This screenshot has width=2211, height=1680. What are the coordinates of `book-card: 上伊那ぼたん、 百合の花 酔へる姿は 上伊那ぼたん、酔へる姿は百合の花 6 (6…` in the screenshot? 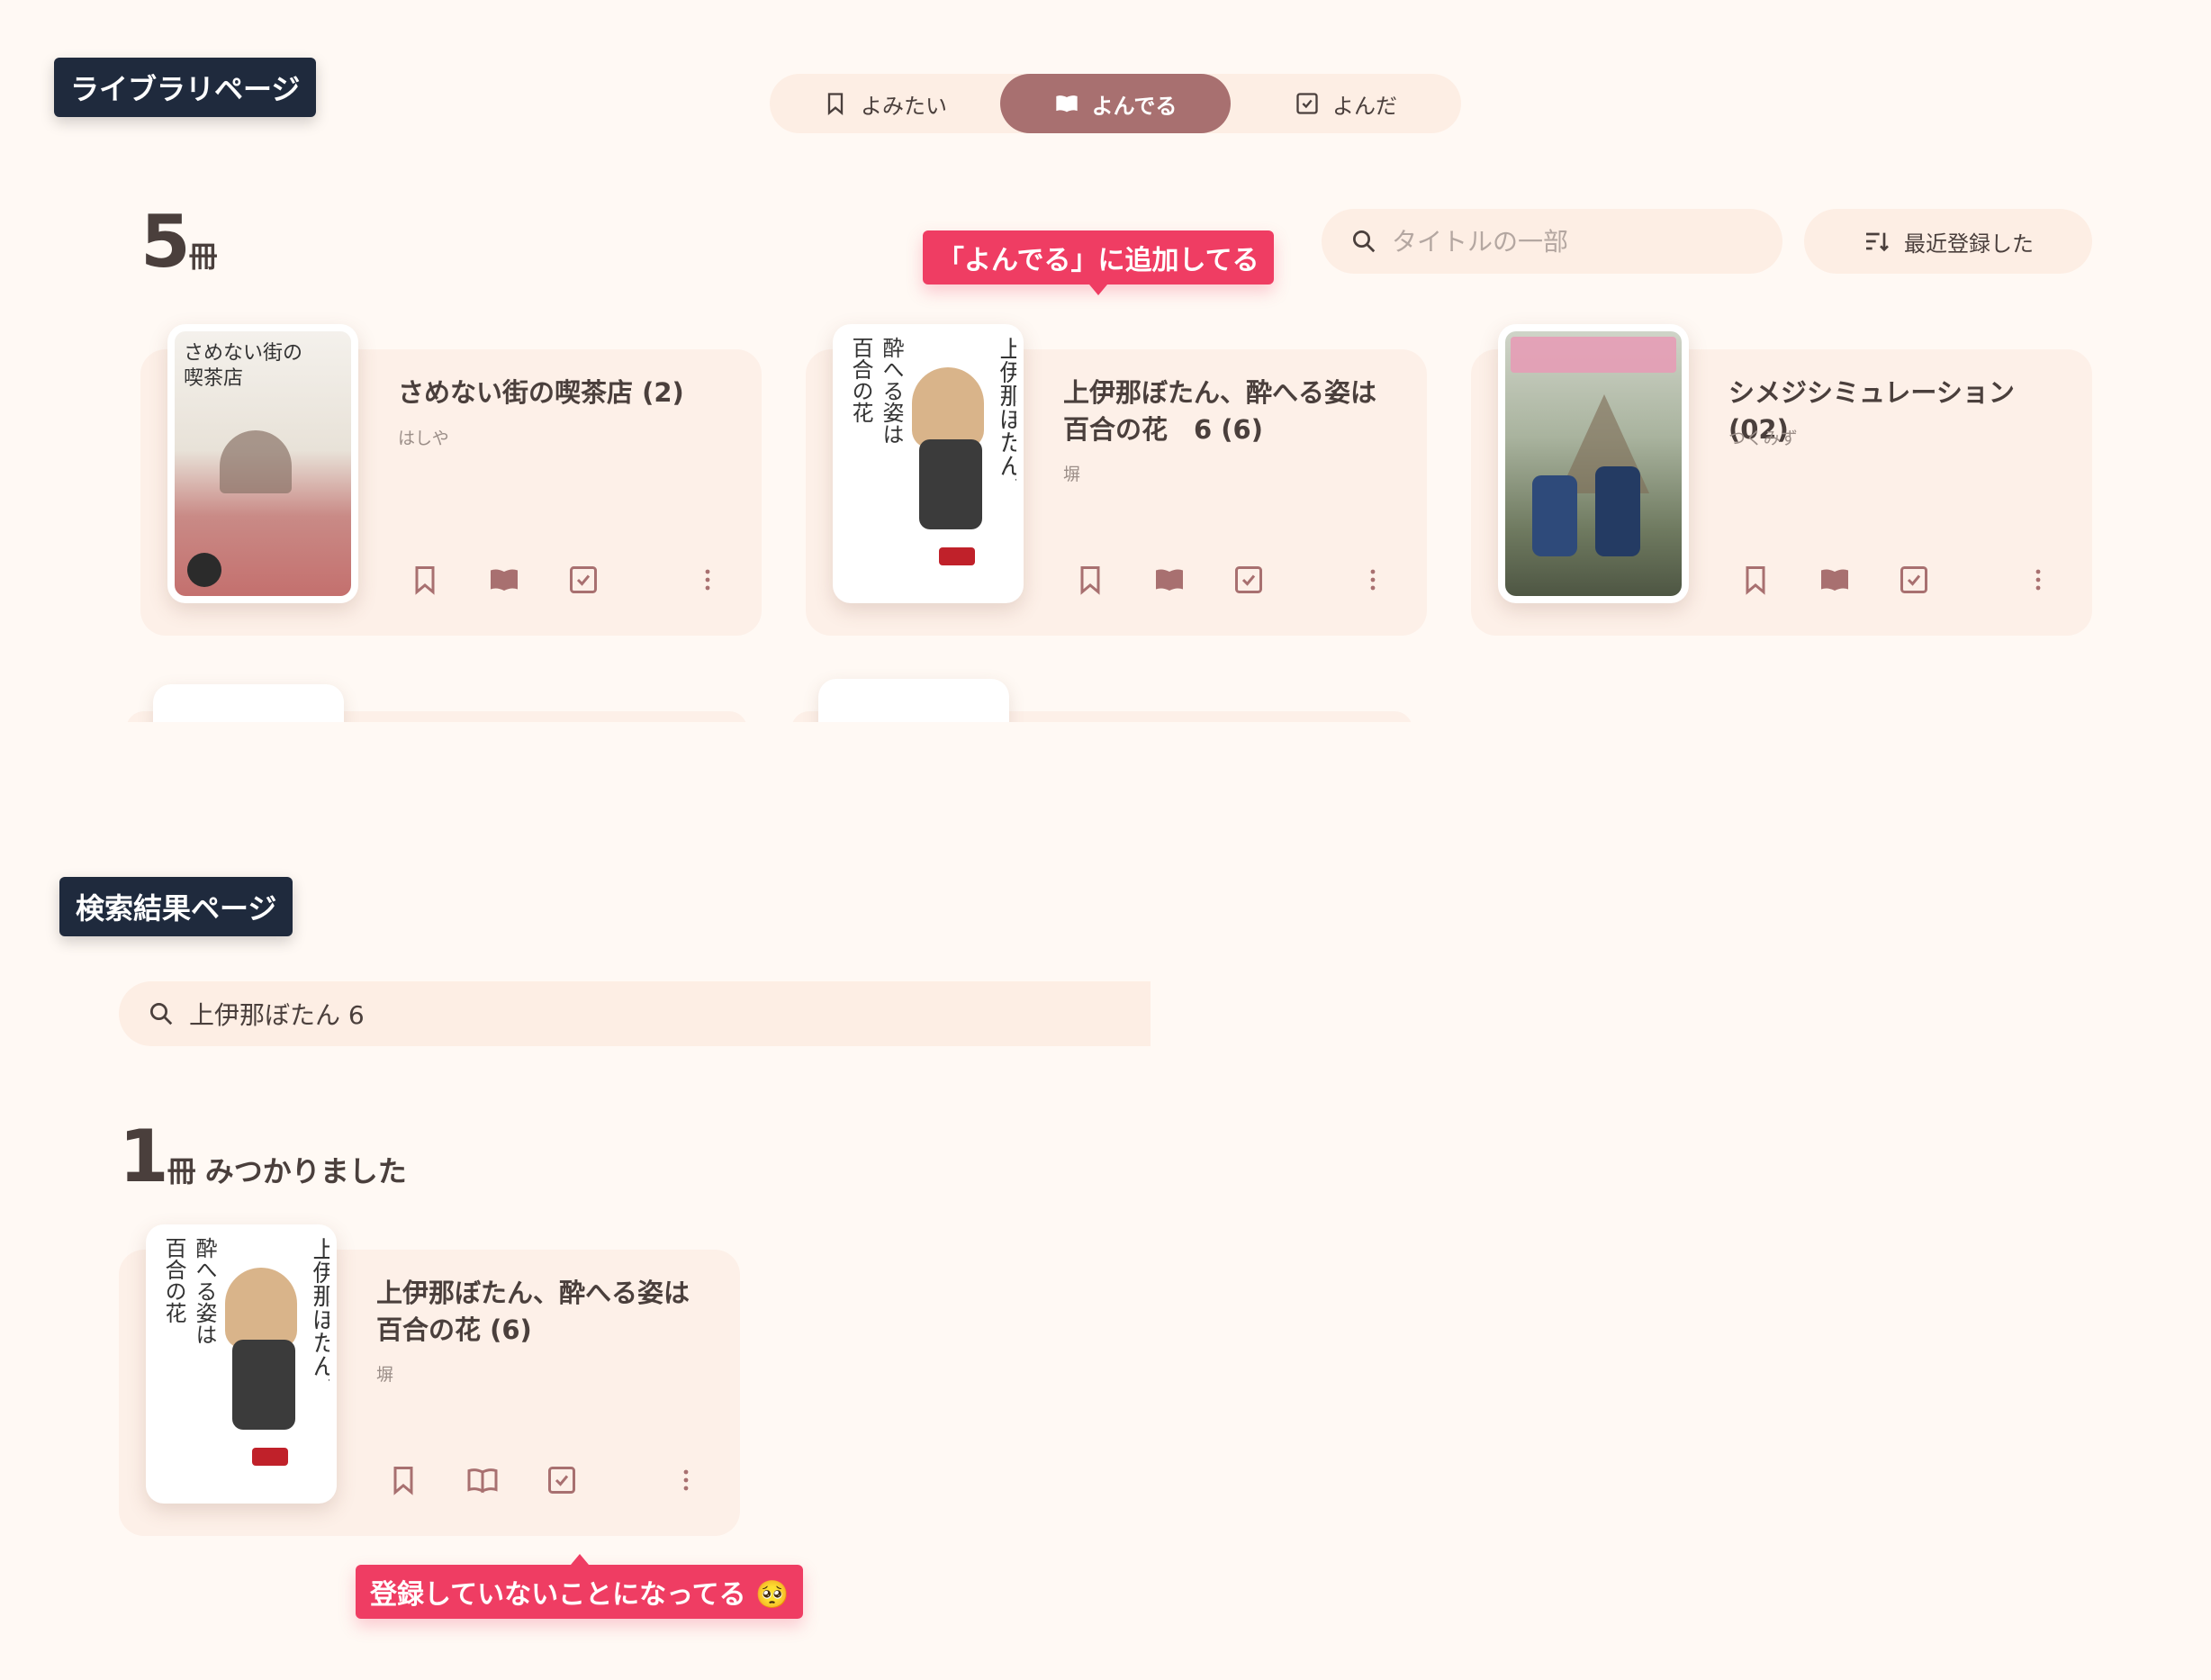 It's located at (1116, 480).